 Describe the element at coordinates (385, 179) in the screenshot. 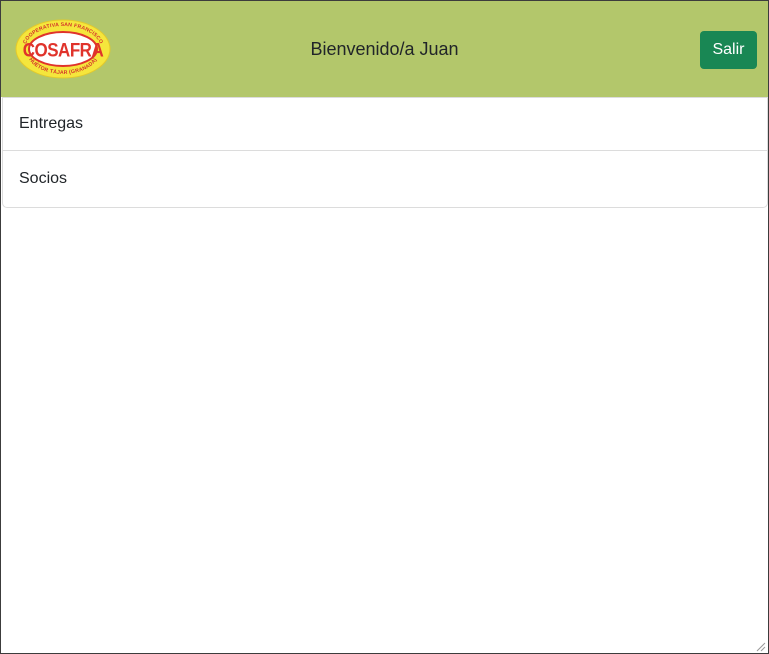

I see `menu-item-socios: Socios` at that location.